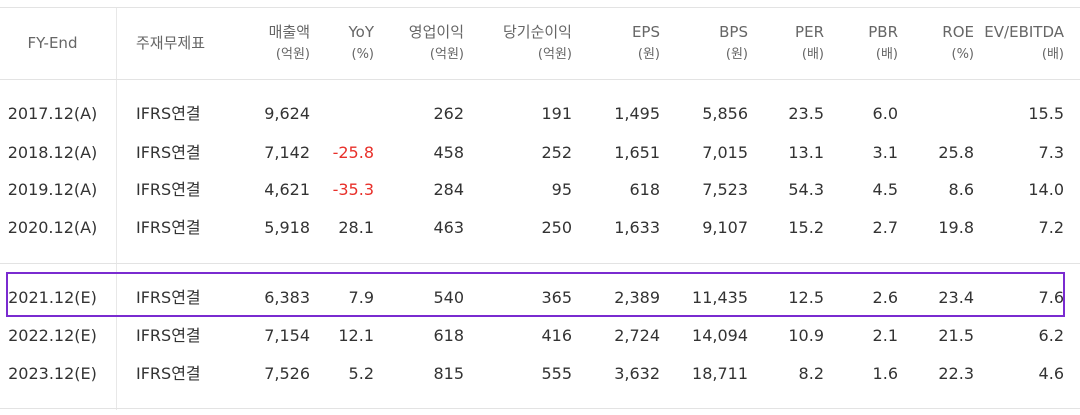 The image size is (1080, 415). What do you see at coordinates (521, 43) in the screenshot?
I see `header-net: 당기순이익 (억원)` at bounding box center [521, 43].